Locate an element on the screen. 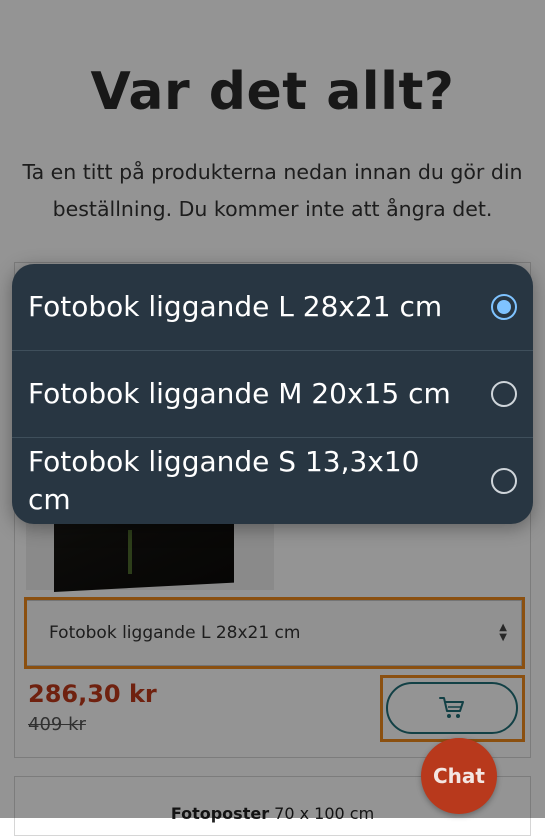 The width and height of the screenshot is (545, 836). dropdown-option: Fotobok liggande M 20x15 cm is located at coordinates (272, 394).